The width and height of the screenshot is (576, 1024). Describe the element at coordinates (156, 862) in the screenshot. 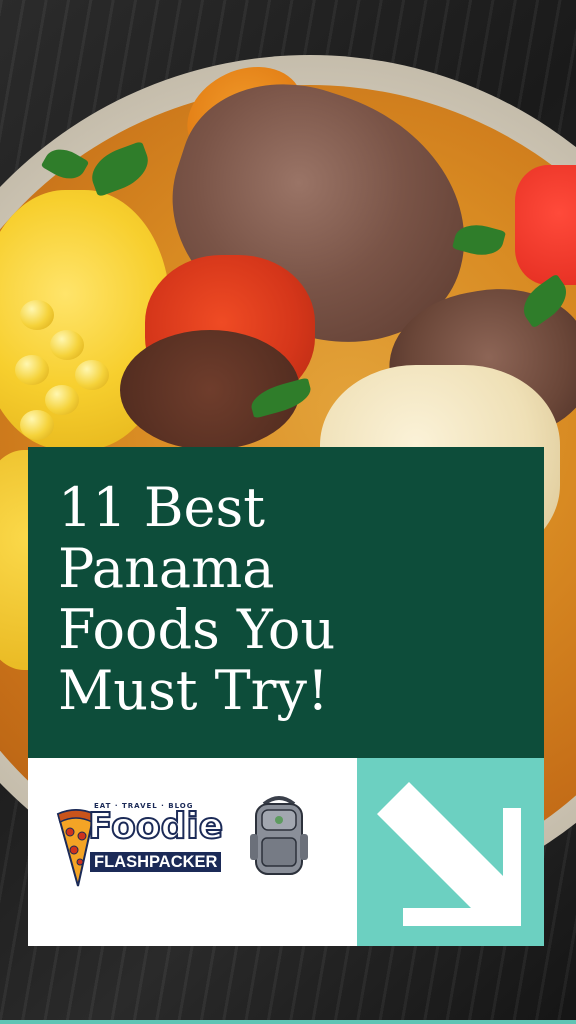

I see `logo-wordmark-flashpacker: FLASHPACKER` at that location.